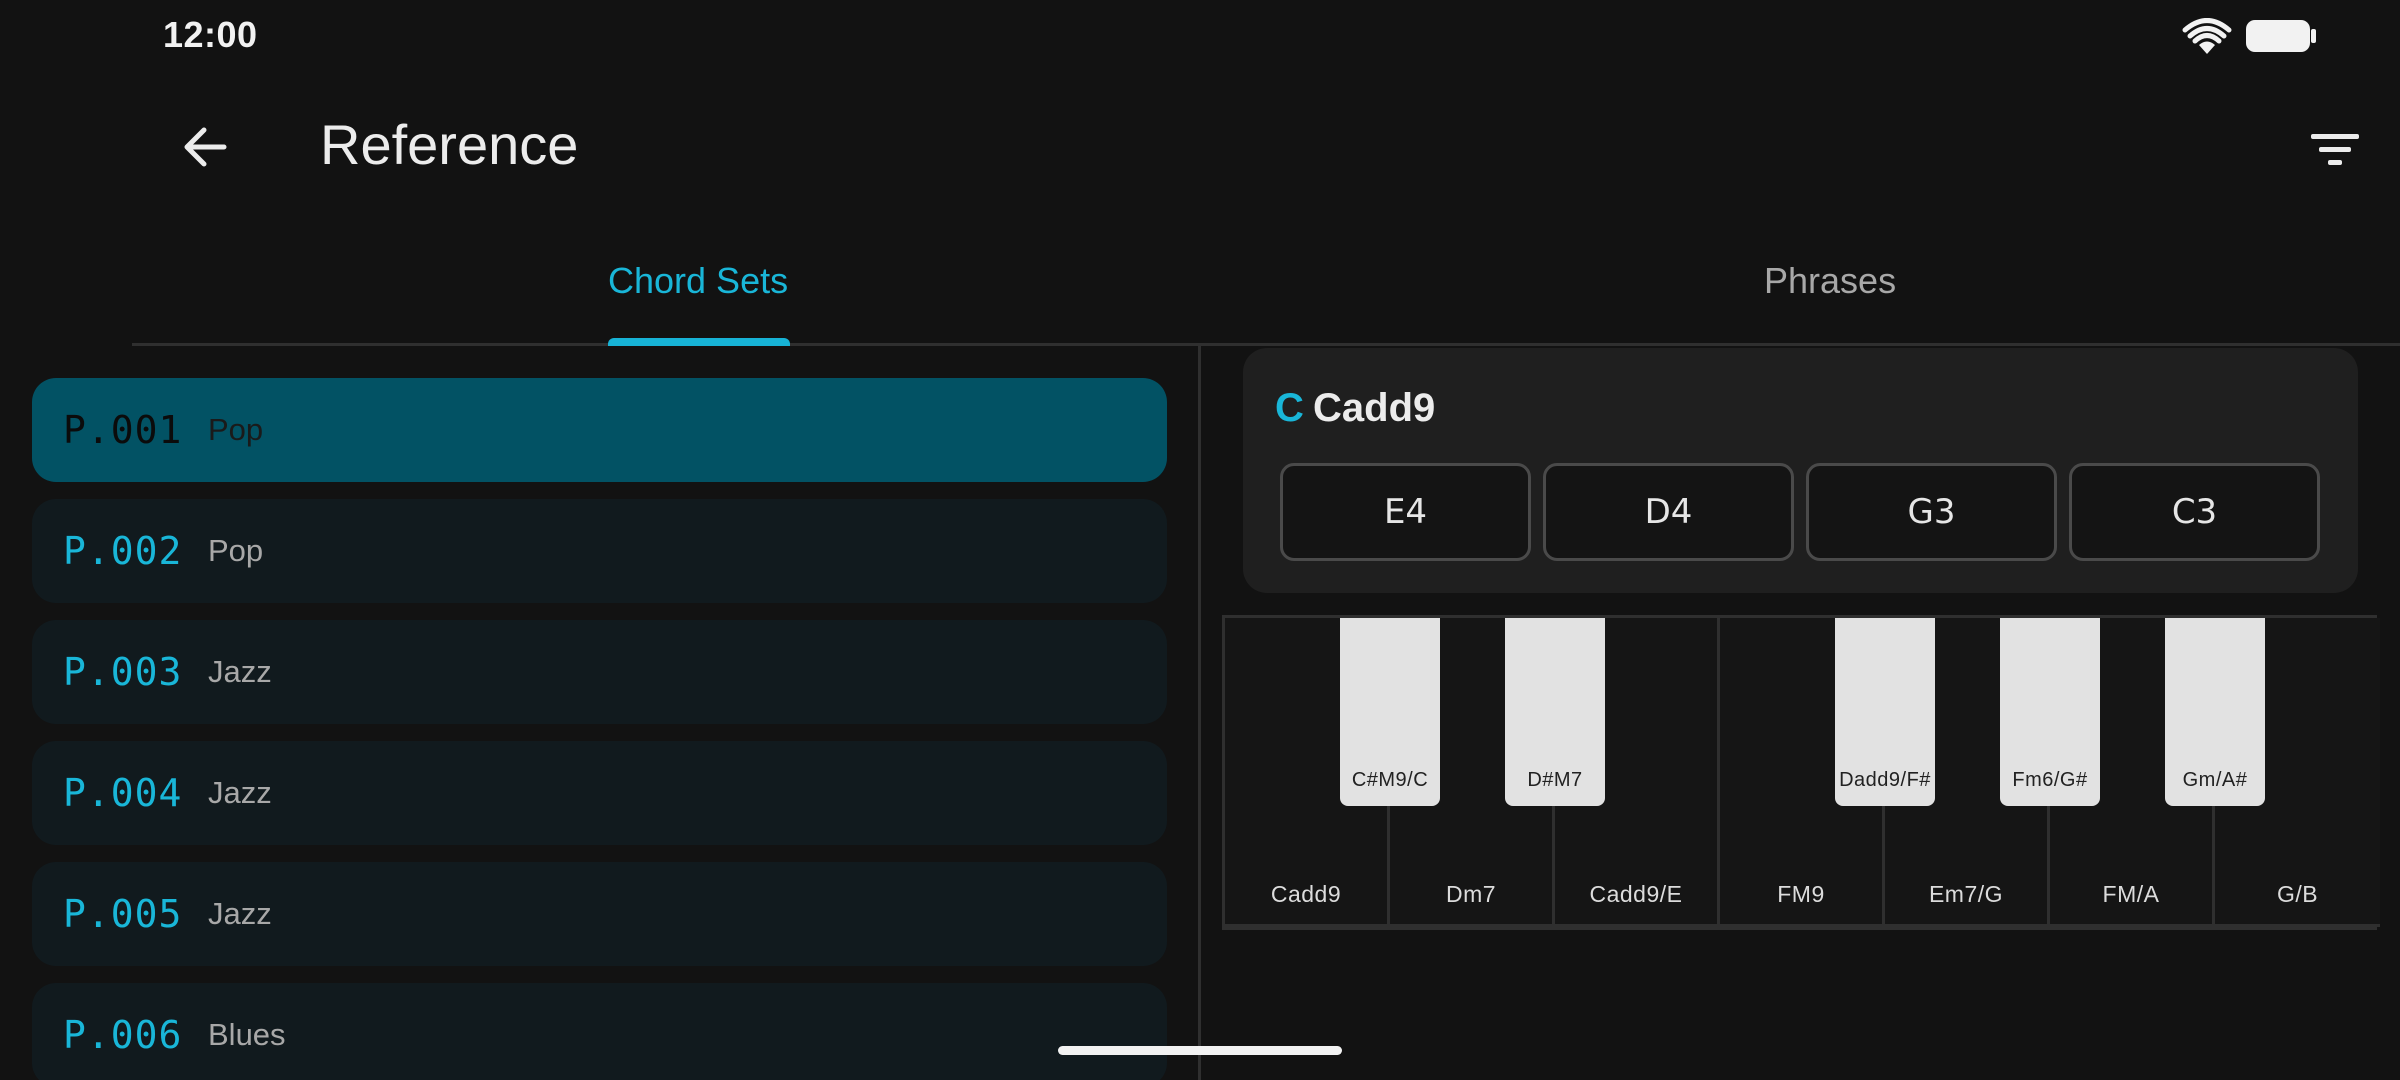 The height and width of the screenshot is (1080, 2400). What do you see at coordinates (599, 551) in the screenshot?
I see `list-item: P.002 Pop` at bounding box center [599, 551].